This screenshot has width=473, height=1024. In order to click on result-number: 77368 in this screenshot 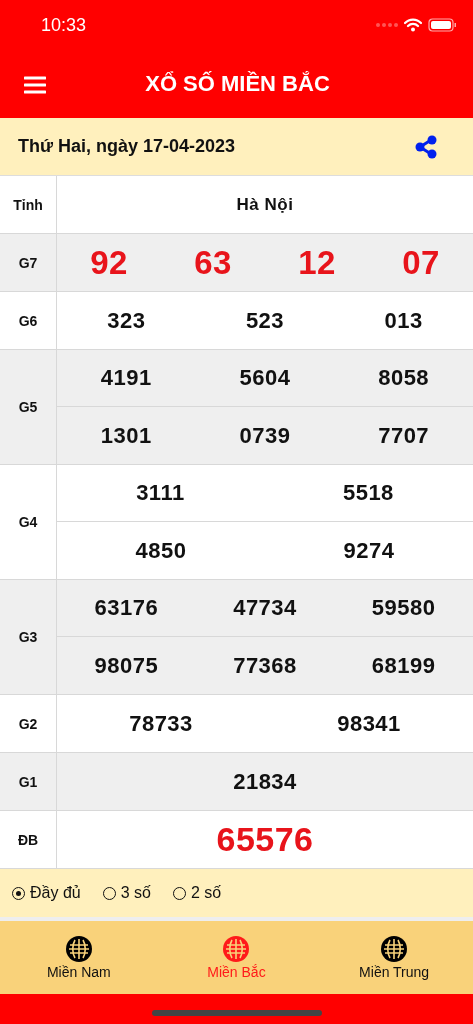, I will do `click(265, 665)`.